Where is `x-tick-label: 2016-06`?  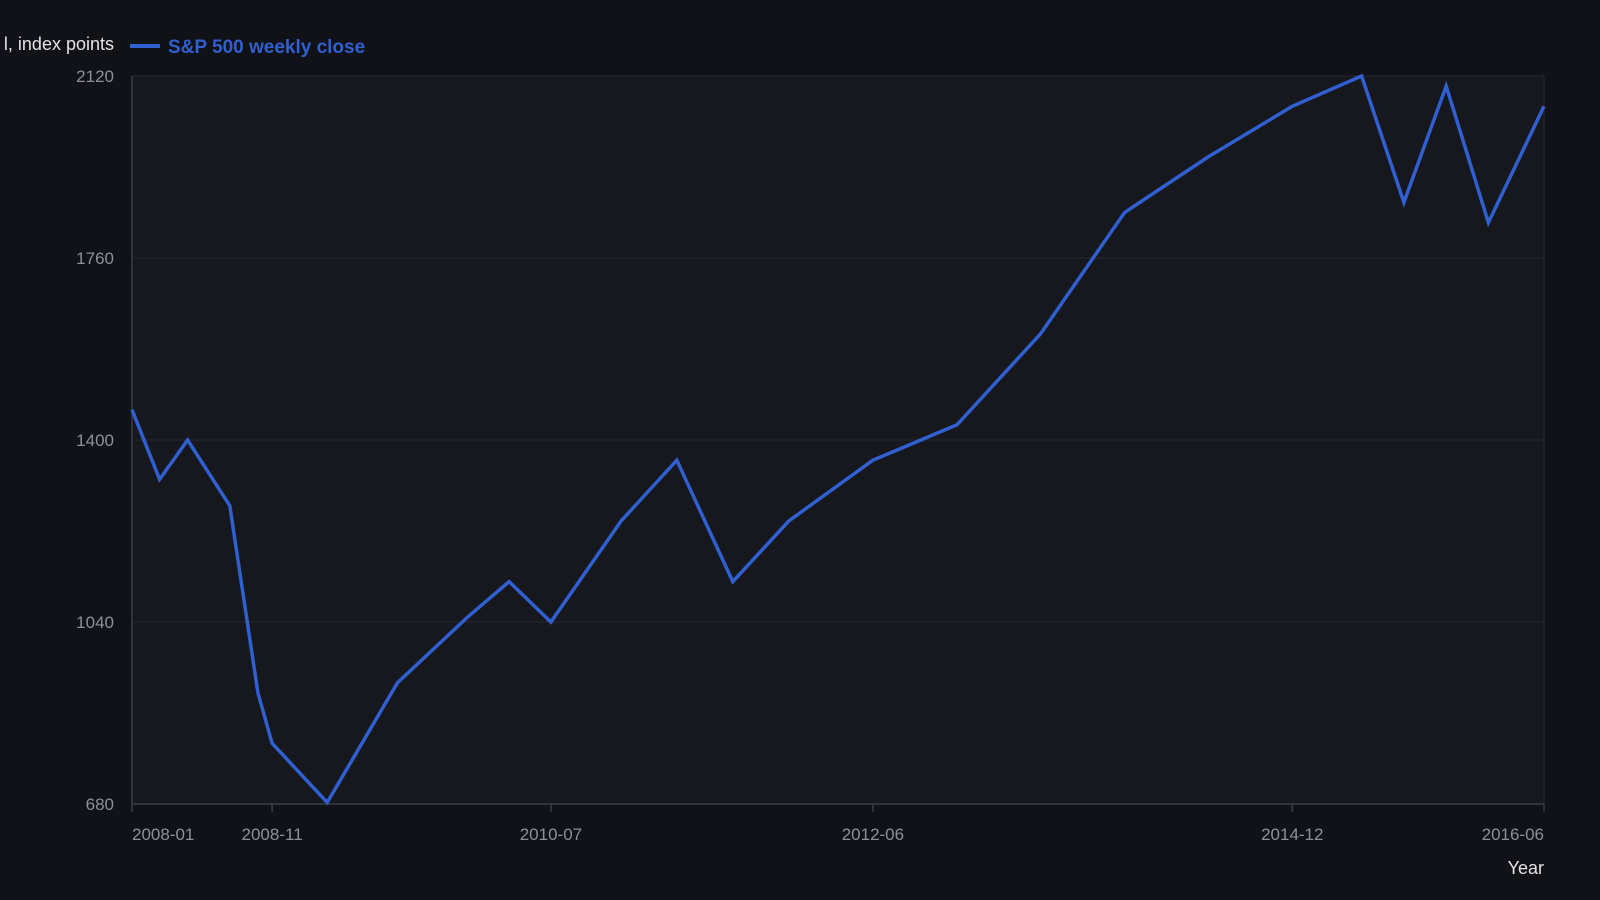
x-tick-label: 2016-06 is located at coordinates (1513, 834).